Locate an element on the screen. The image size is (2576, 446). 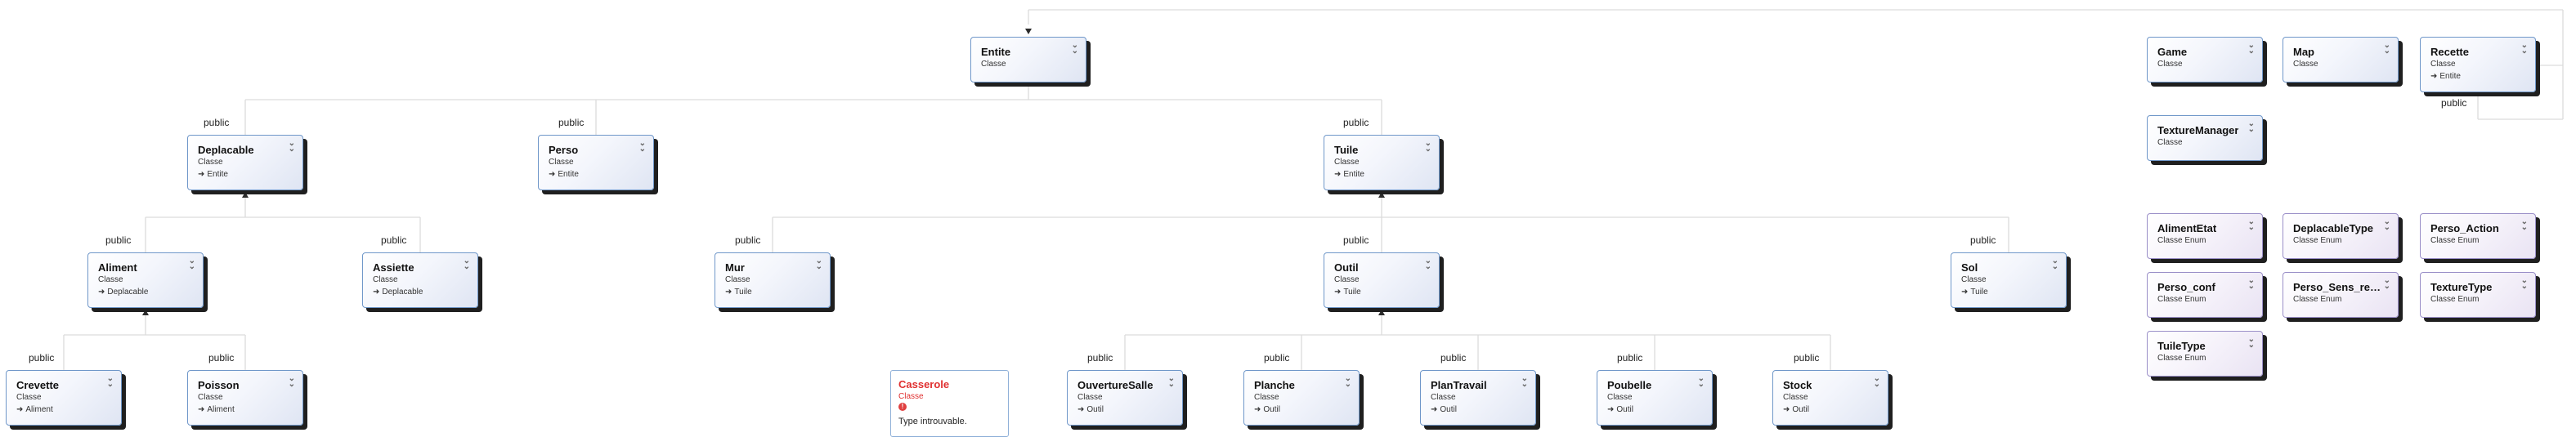
class-name: Planche is located at coordinates (1275, 385).